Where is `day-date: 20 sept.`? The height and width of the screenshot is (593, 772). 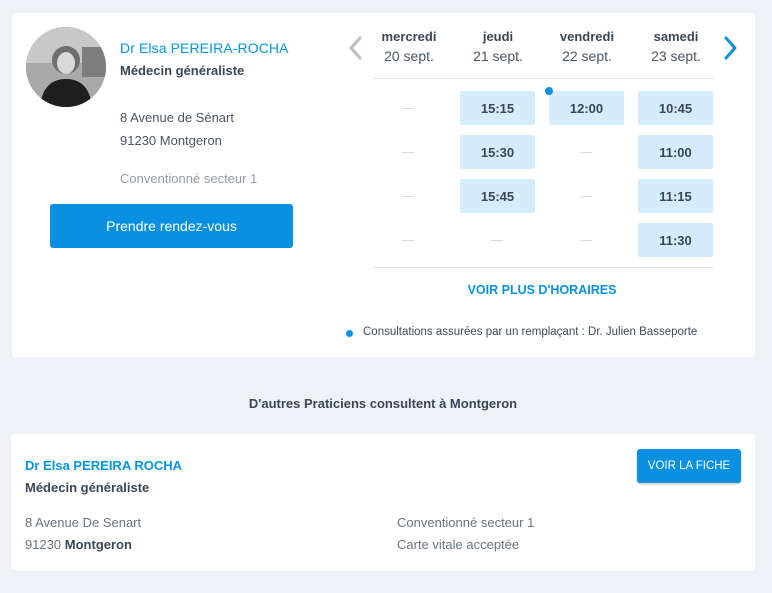
day-date: 20 sept. is located at coordinates (409, 56).